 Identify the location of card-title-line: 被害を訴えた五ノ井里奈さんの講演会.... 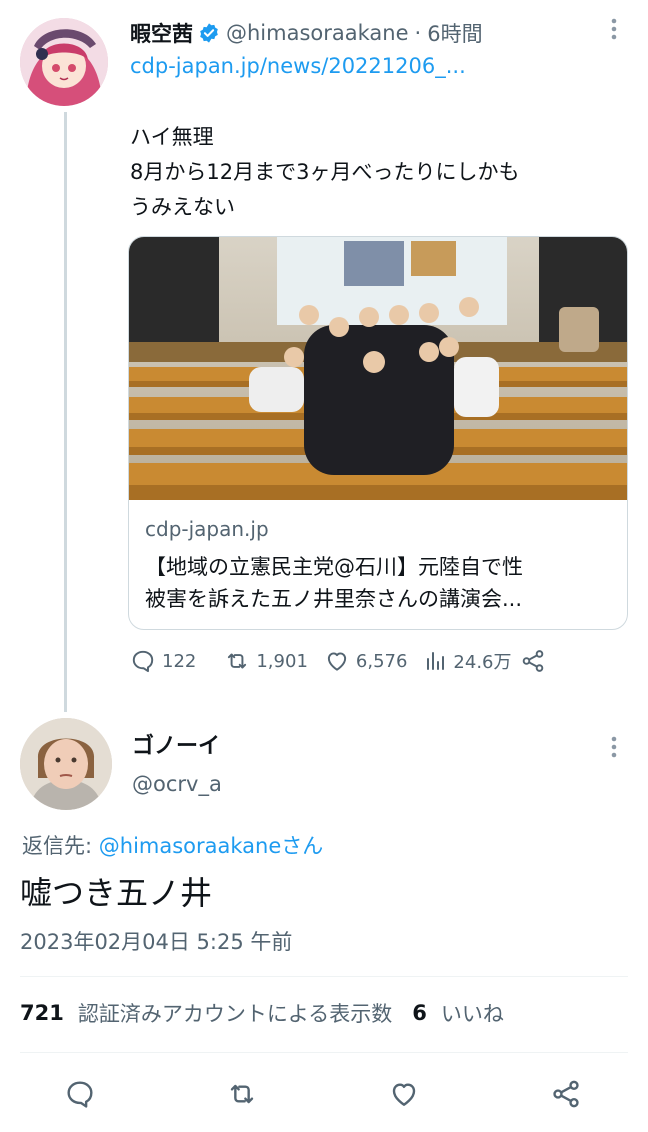
(334, 599).